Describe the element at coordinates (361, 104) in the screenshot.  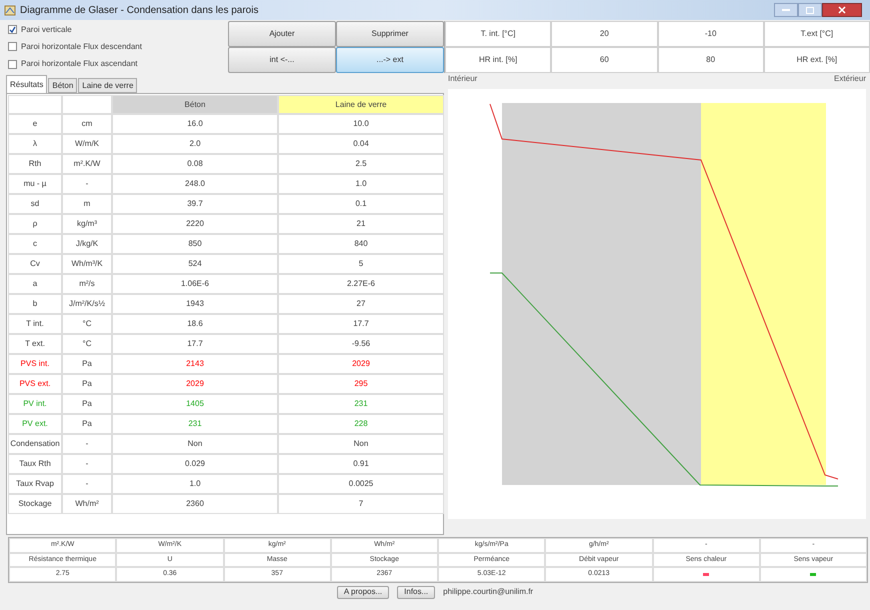
I see `column-header: Laine de verre` at that location.